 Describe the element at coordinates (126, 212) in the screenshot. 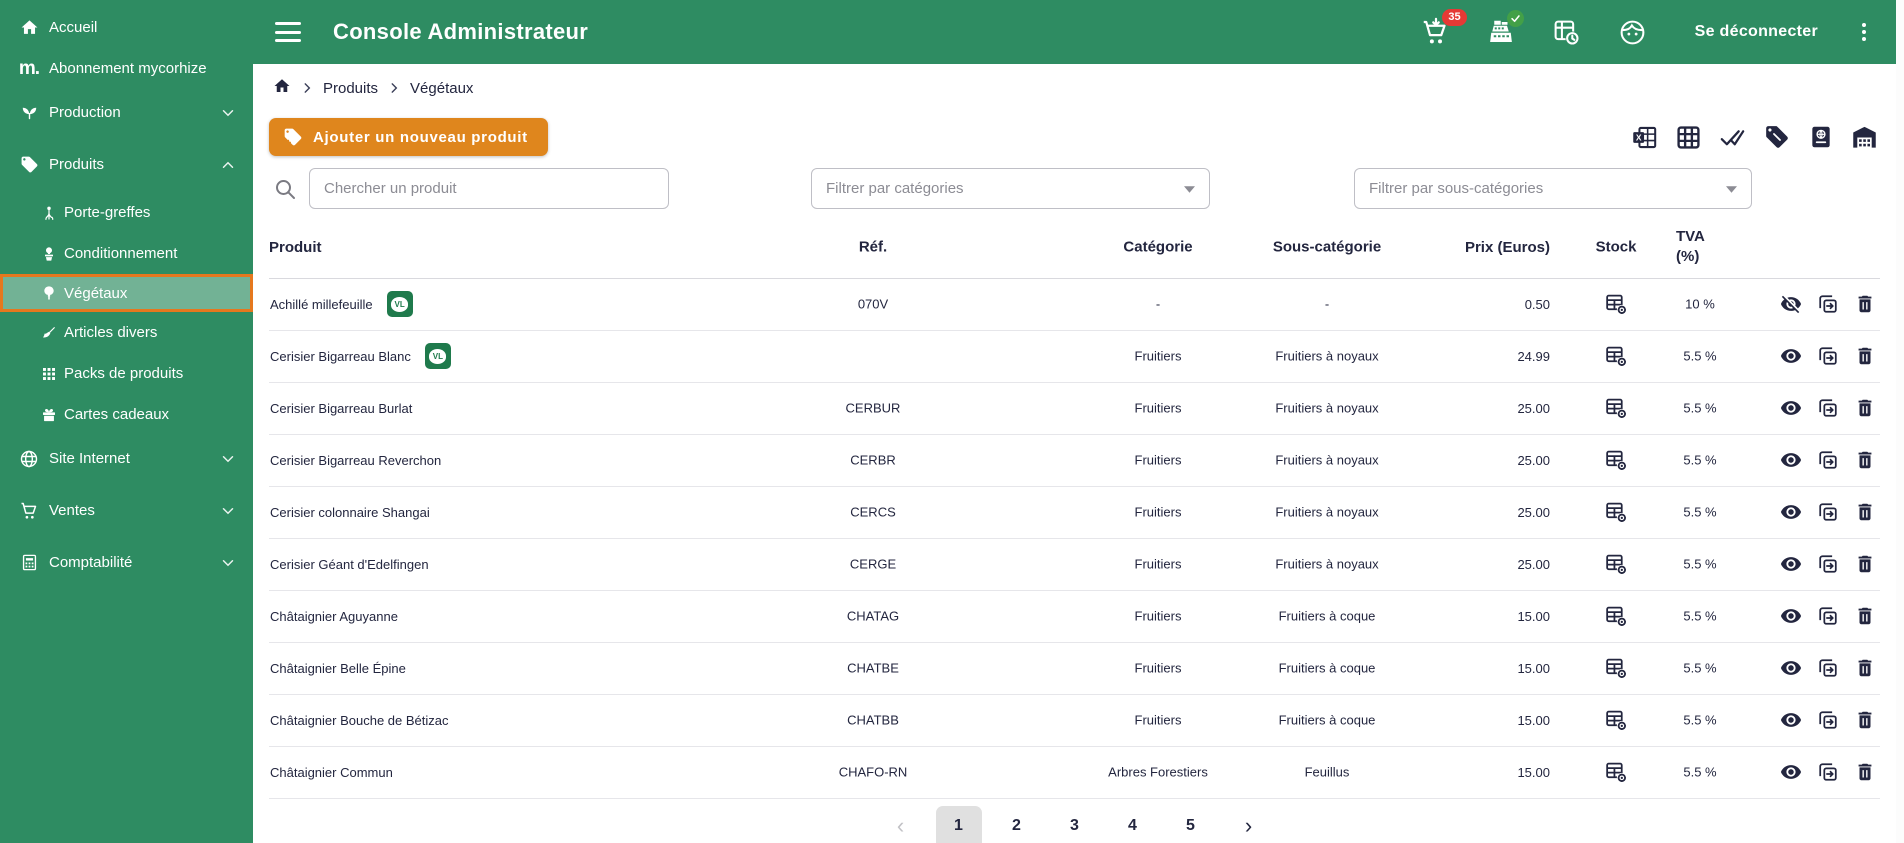

I see `sidebar-item-porte-greffes: Porte-greffes` at that location.